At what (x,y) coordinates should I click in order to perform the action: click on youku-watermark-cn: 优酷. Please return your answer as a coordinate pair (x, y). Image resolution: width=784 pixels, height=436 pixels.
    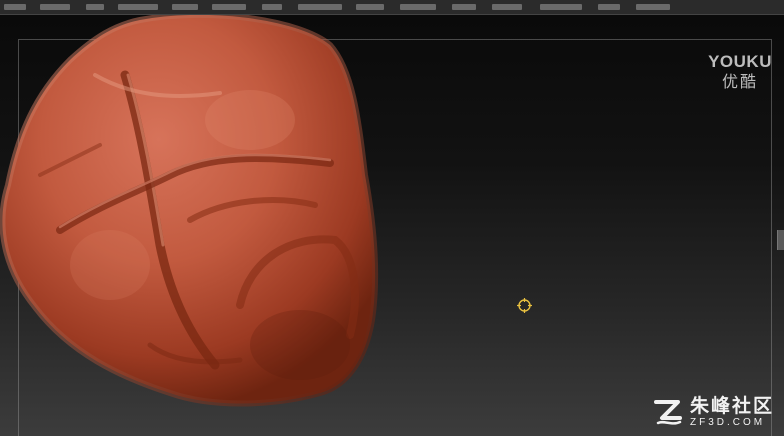
    Looking at the image, I should click on (740, 81).